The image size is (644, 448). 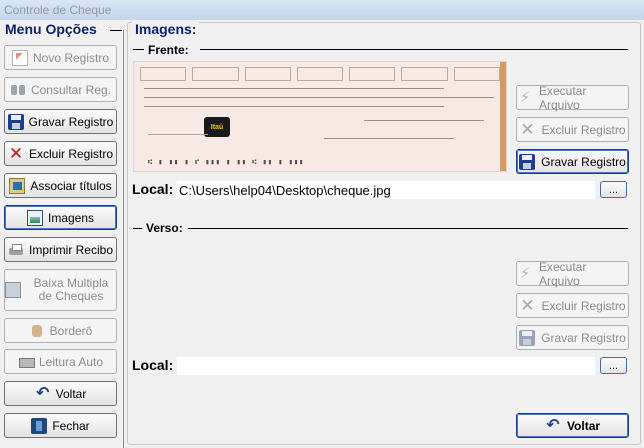 I want to click on batch-cheques-button: Baixa Multipla de Cheques, so click(x=60, y=290).